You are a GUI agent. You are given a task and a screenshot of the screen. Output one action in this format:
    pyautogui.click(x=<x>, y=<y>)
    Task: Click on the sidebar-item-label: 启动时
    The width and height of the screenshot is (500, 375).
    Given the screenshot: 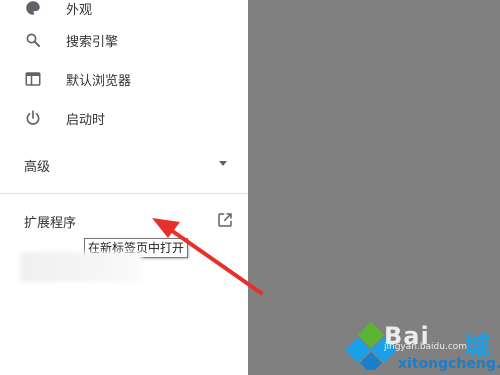 What is the action you would take?
    pyautogui.click(x=86, y=120)
    